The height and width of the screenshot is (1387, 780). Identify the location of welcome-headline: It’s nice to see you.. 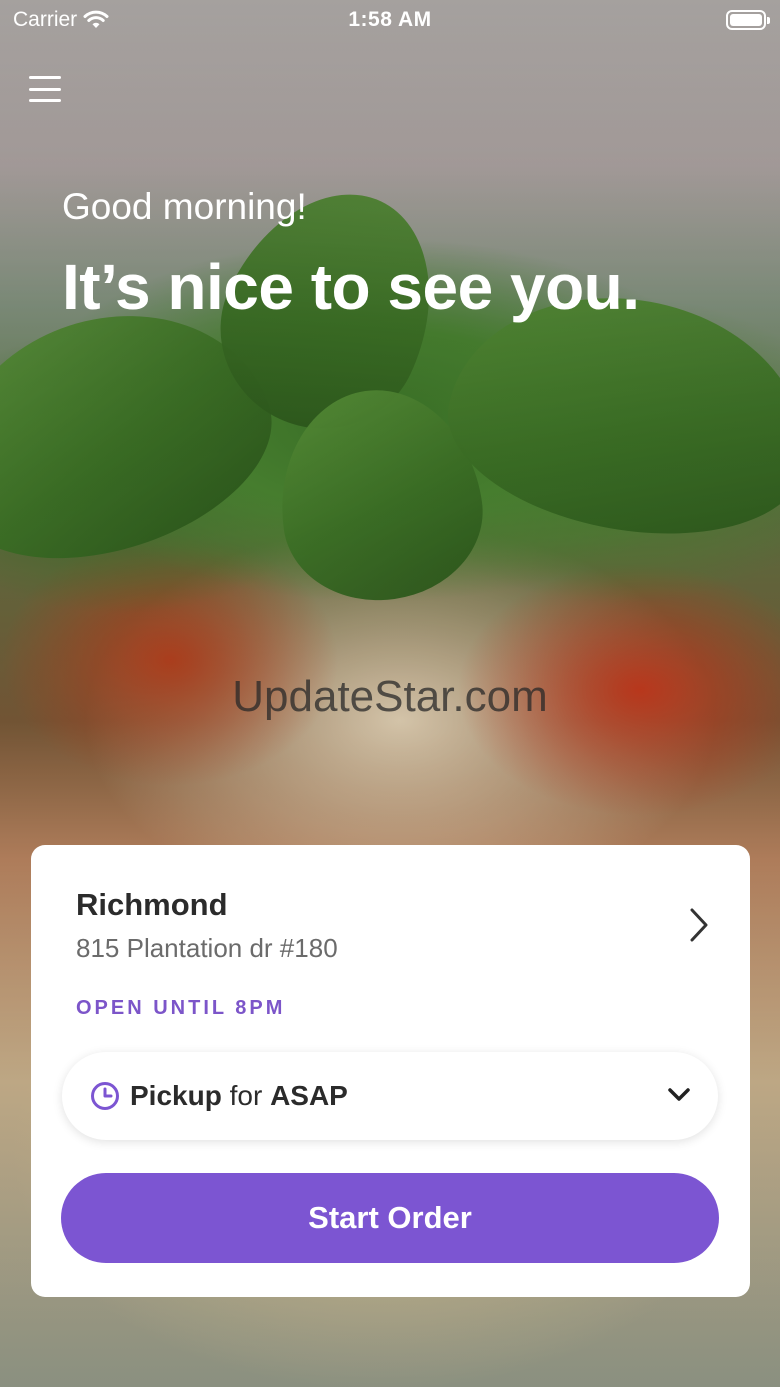
(351, 287).